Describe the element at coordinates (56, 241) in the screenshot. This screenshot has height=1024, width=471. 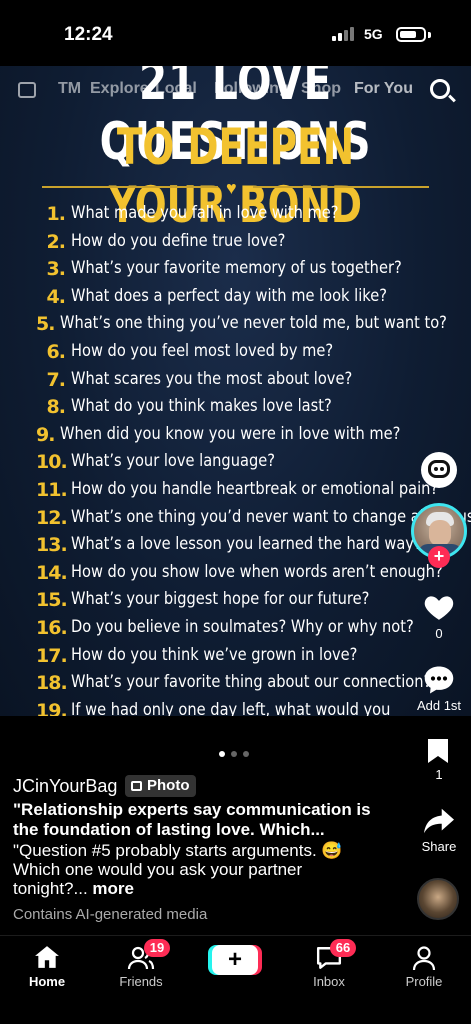
I see `question-number: 2.` at that location.